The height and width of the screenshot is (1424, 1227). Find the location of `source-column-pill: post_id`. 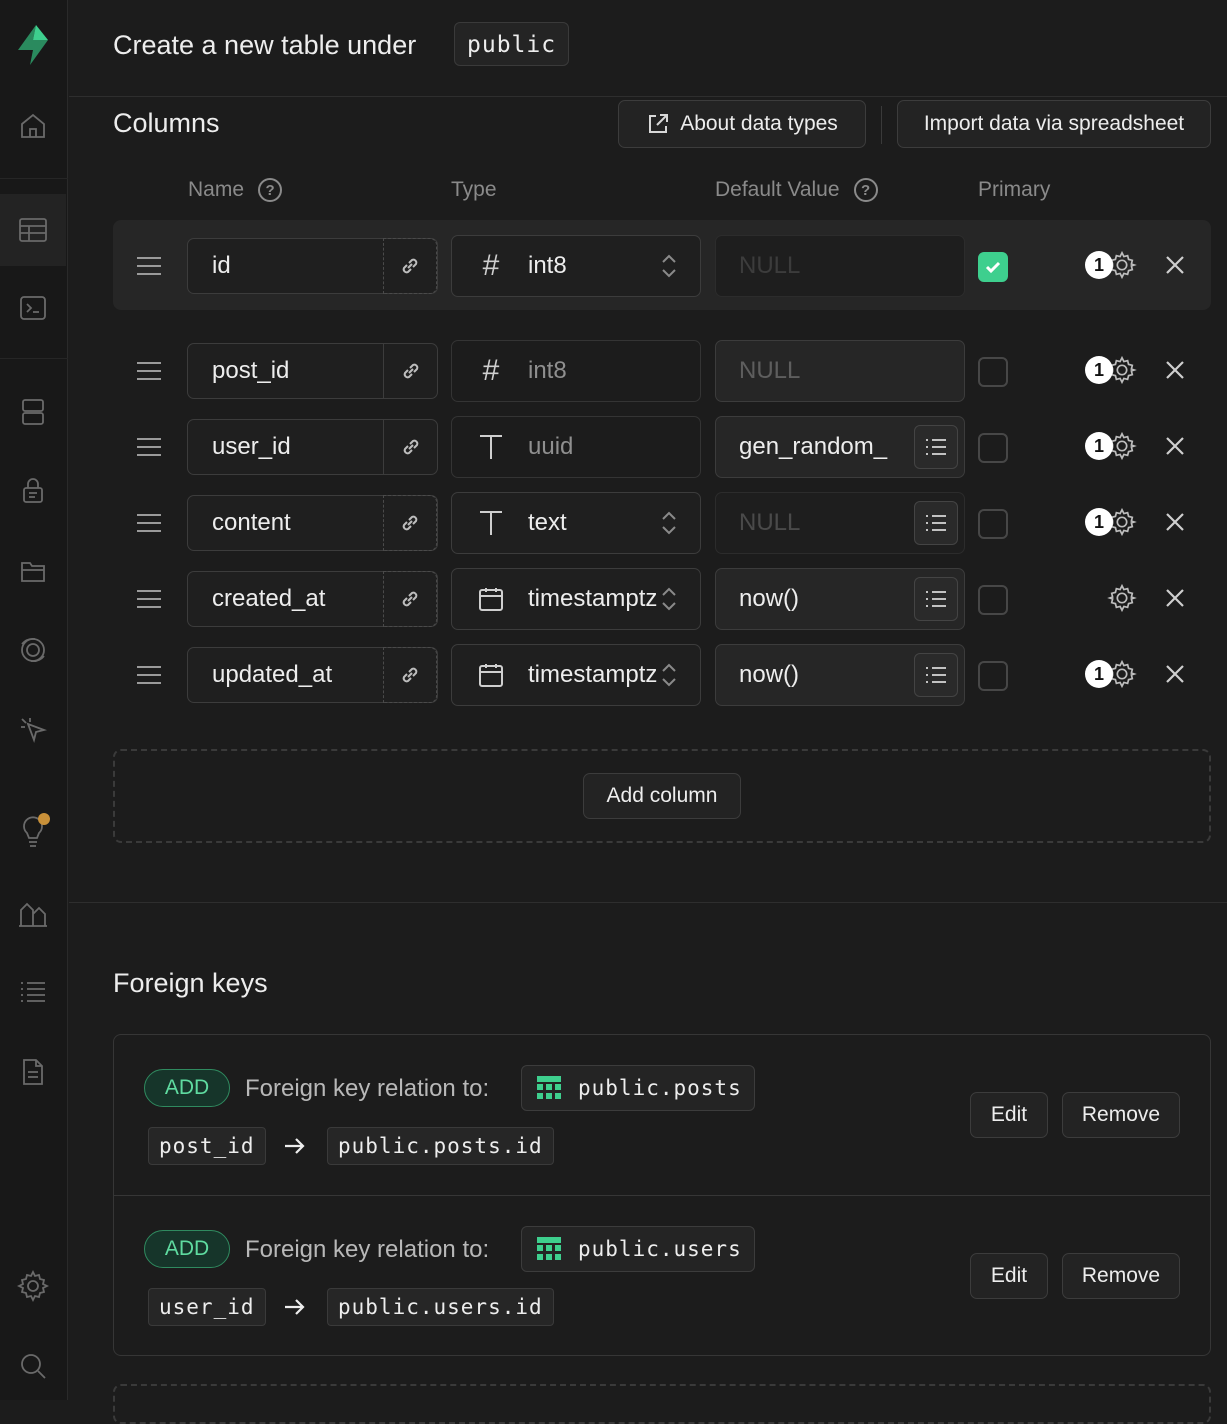

source-column-pill: post_id is located at coordinates (207, 1146).